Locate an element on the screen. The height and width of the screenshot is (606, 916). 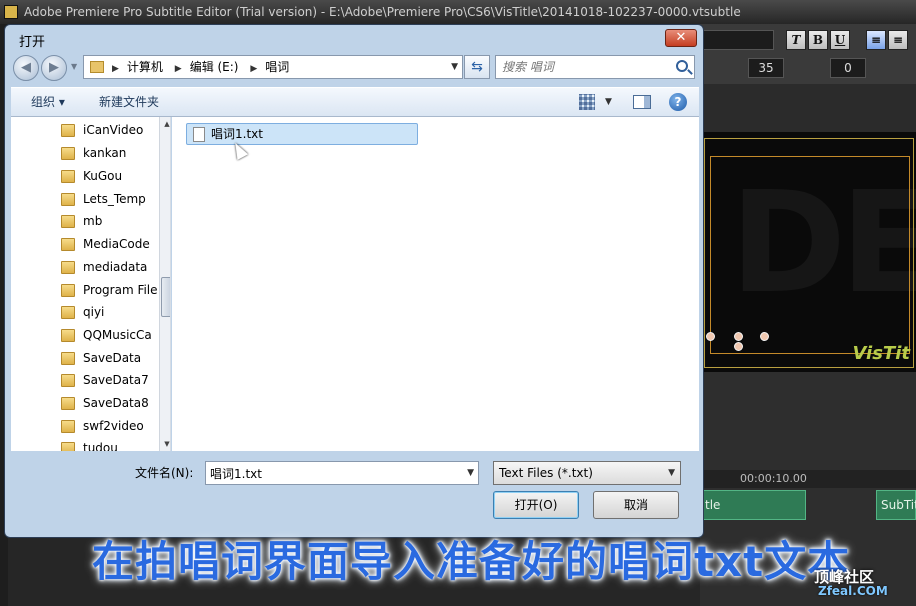
underline-button: U is located at coordinates (840, 40).